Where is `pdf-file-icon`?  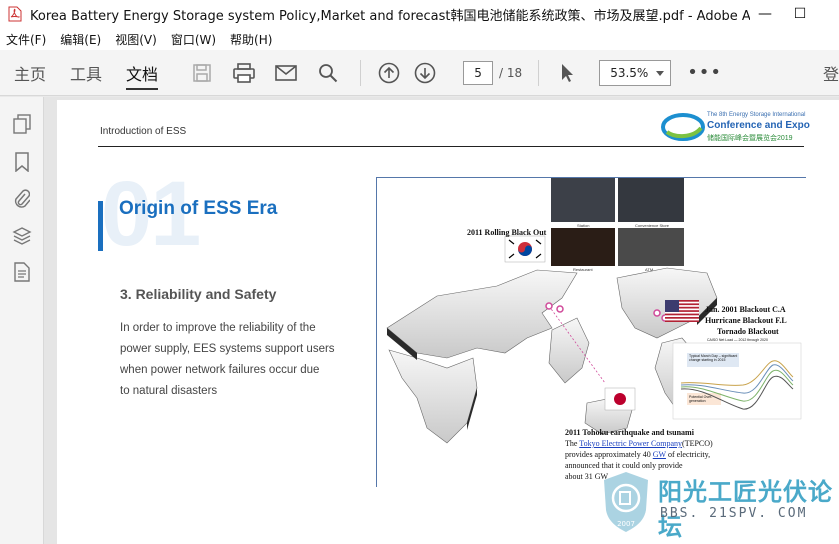 pdf-file-icon is located at coordinates (15, 14).